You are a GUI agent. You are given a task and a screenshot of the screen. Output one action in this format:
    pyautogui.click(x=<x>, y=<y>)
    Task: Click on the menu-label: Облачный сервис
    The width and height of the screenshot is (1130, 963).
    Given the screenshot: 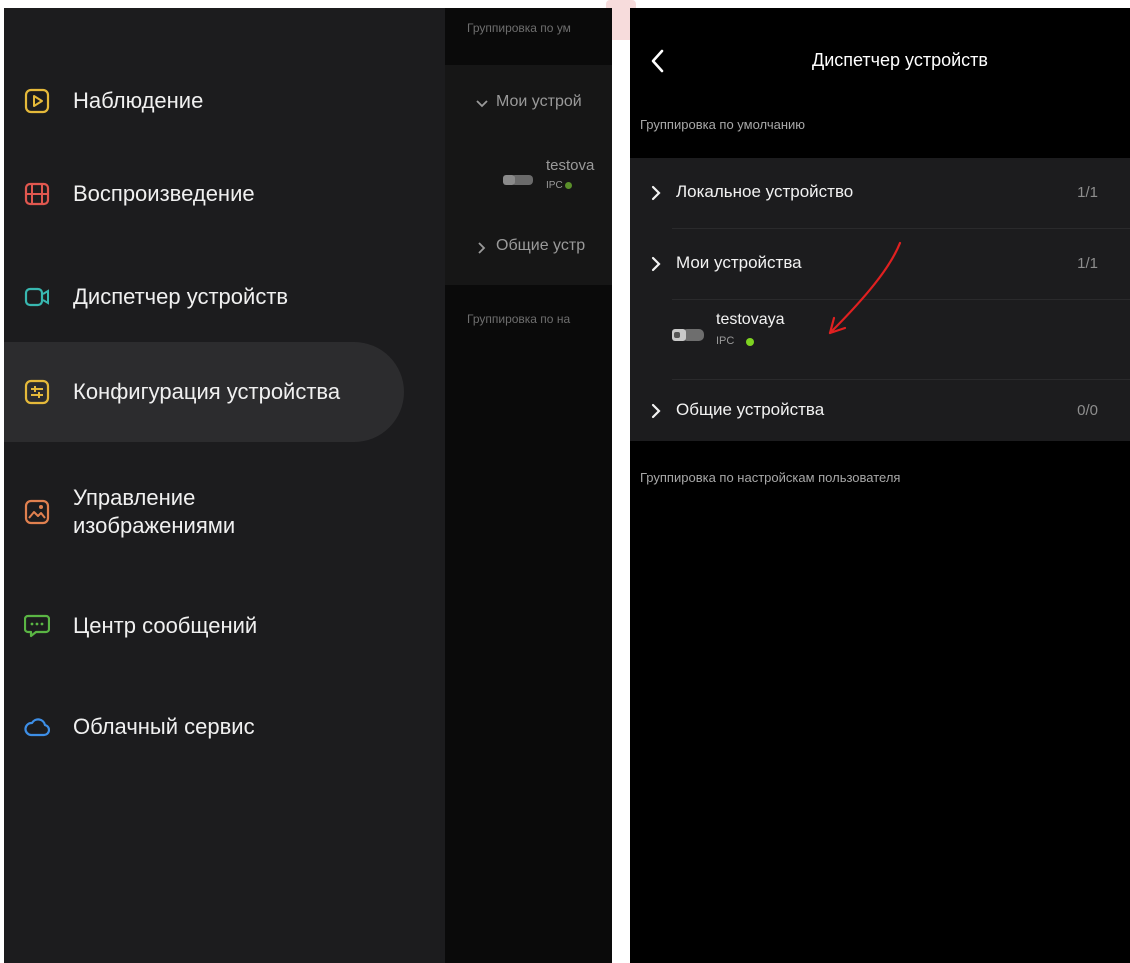 What is the action you would take?
    pyautogui.click(x=164, y=726)
    